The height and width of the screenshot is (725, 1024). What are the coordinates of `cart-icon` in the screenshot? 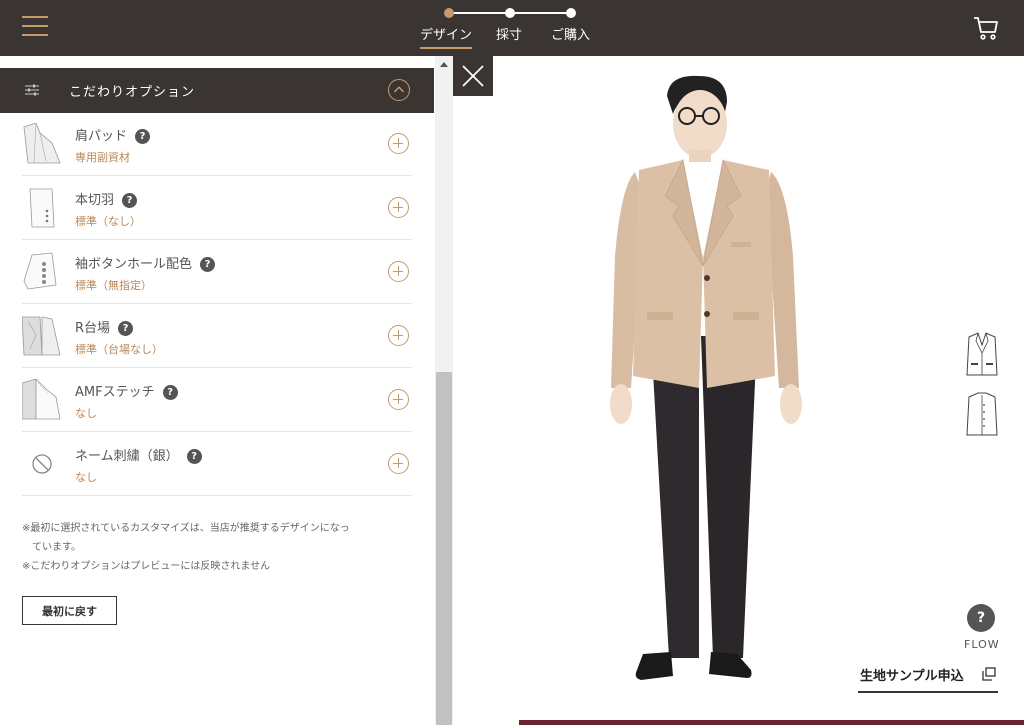 It's located at (986, 28).